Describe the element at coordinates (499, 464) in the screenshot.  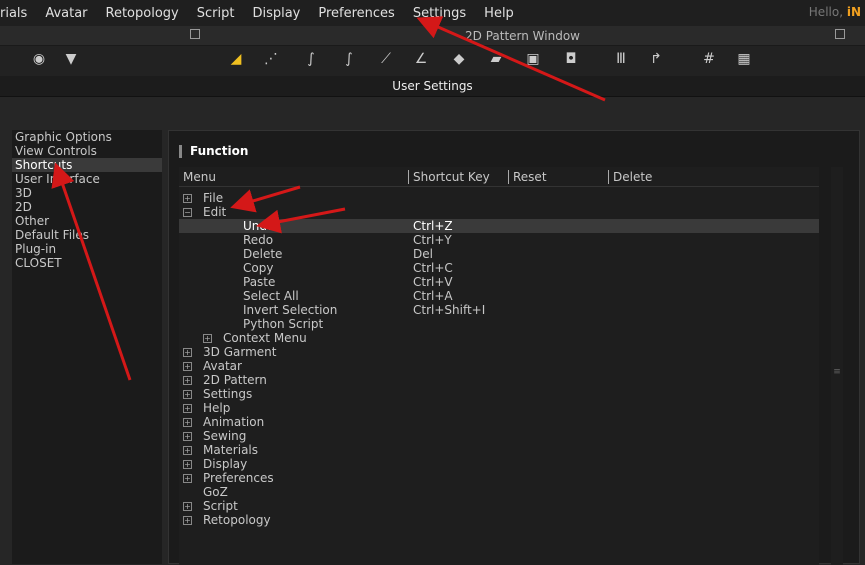
I see `tree-row: + Display` at that location.